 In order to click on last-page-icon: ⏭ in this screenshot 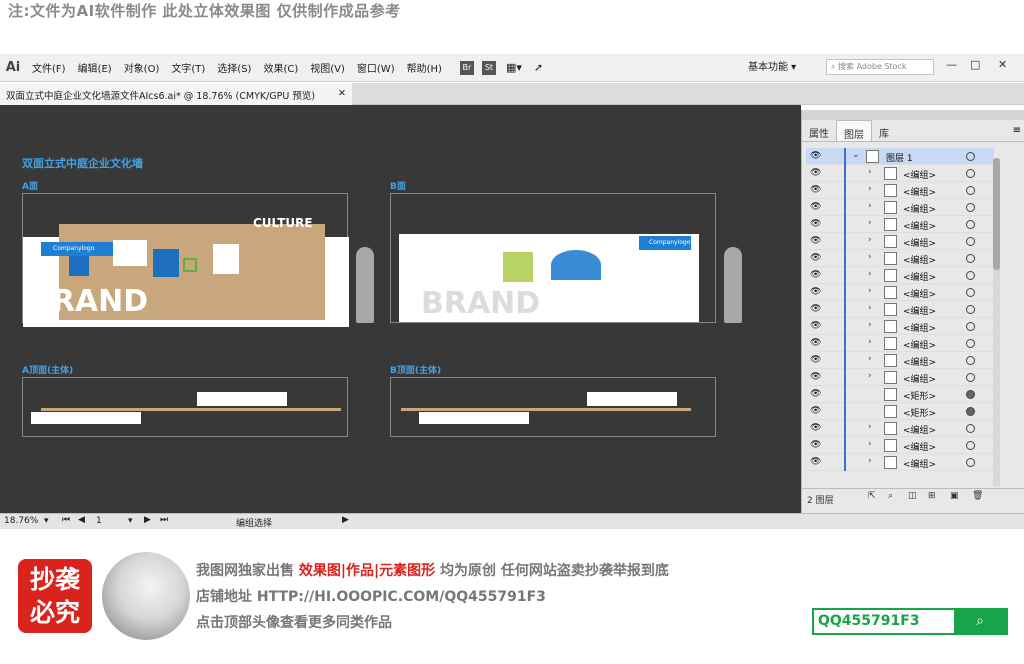, I will do `click(164, 520)`.